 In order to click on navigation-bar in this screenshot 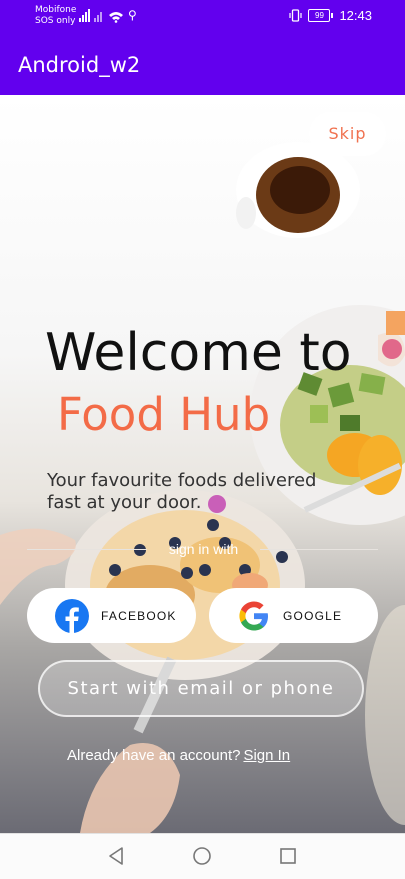, I will do `click(202, 856)`.